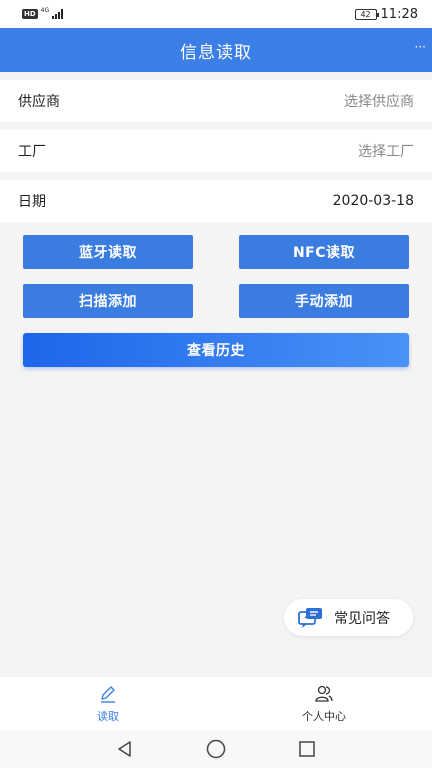 The image size is (432, 768). I want to click on status-bar: HD 4G 42 11:28, so click(216, 14).